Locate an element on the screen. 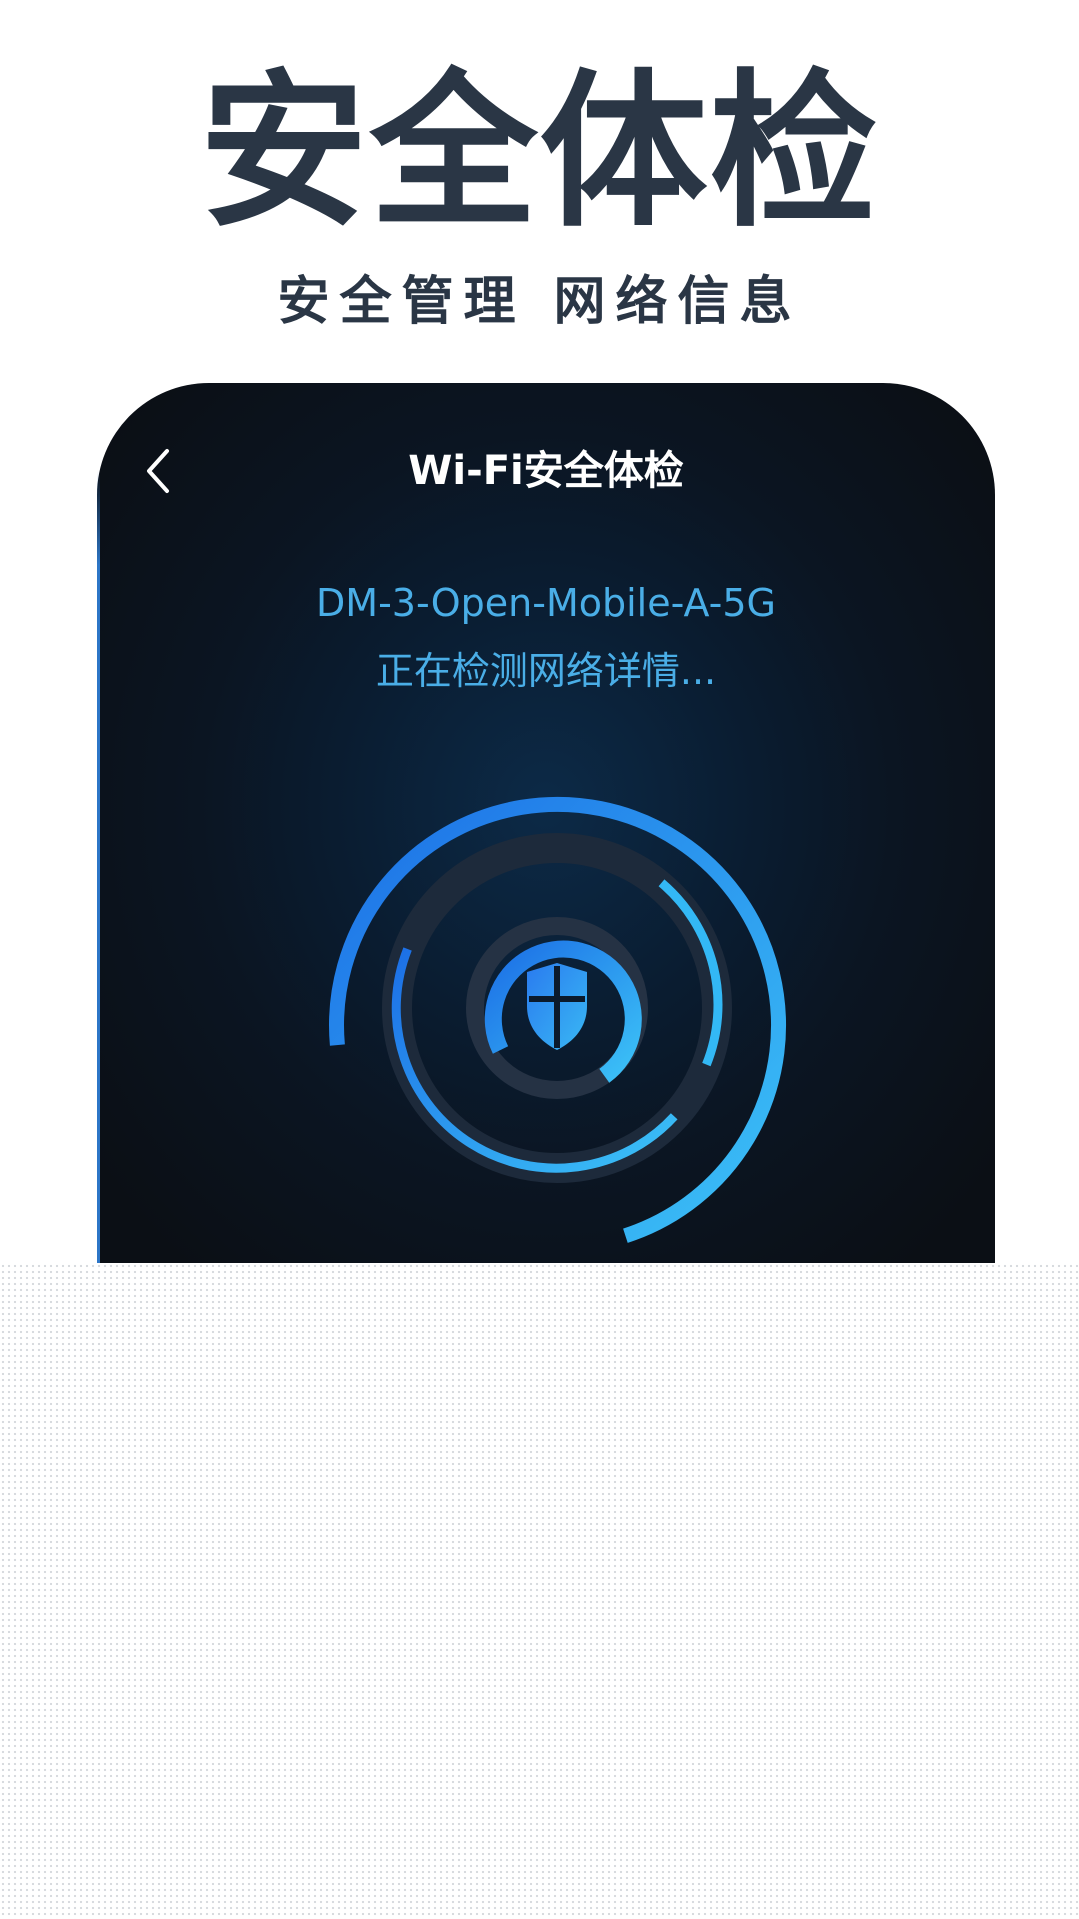  nav-title: Wi-Fi安全体检 is located at coordinates (546, 471).